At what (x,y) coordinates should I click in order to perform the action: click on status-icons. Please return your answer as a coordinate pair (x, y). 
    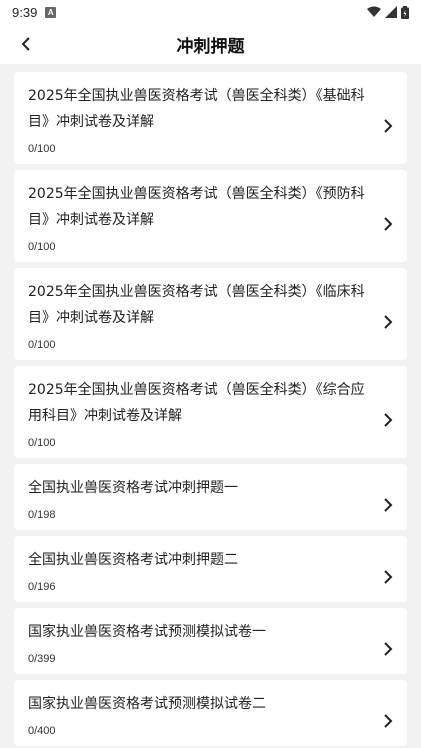
    Looking at the image, I should click on (388, 12).